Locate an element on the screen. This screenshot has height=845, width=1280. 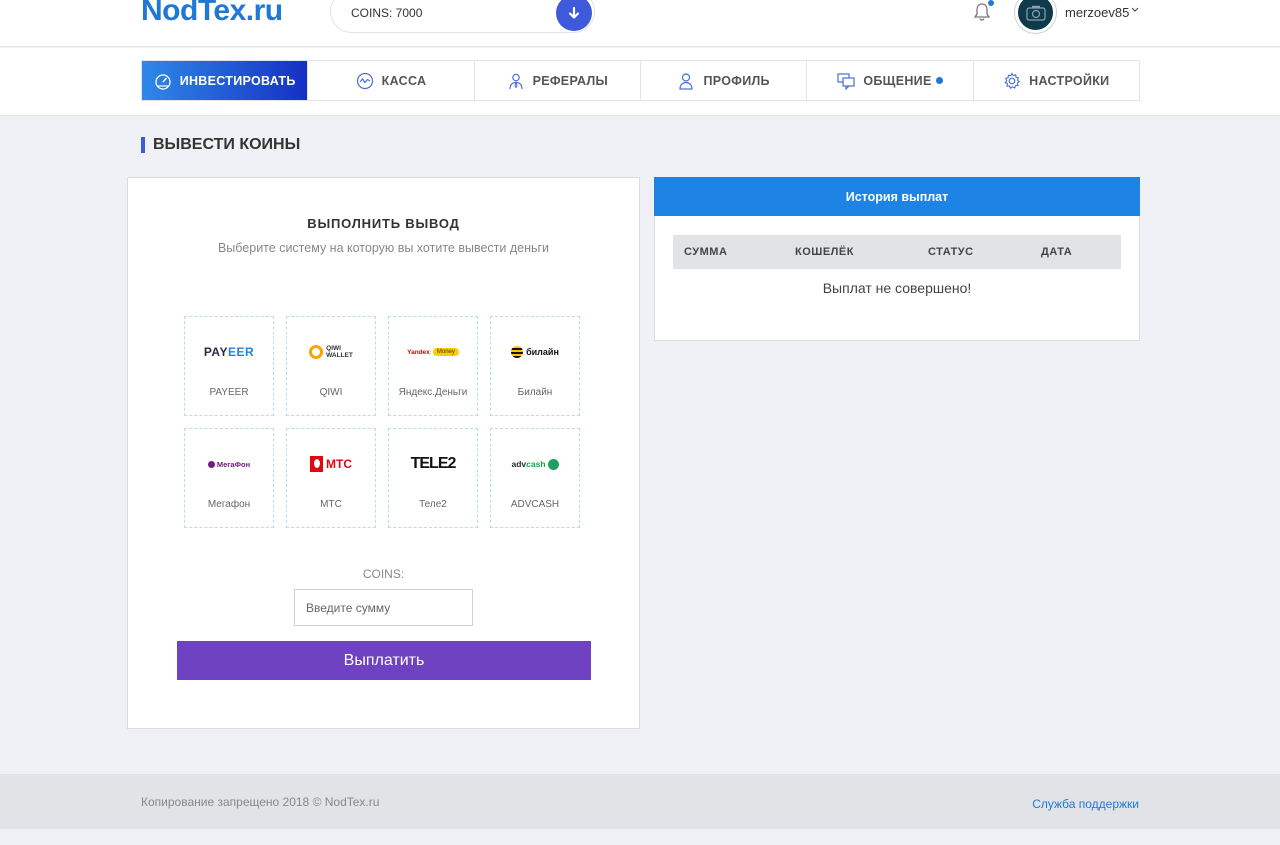
payment-option-yandex: Yandex Money Яндекс.Деньги is located at coordinates (433, 366).